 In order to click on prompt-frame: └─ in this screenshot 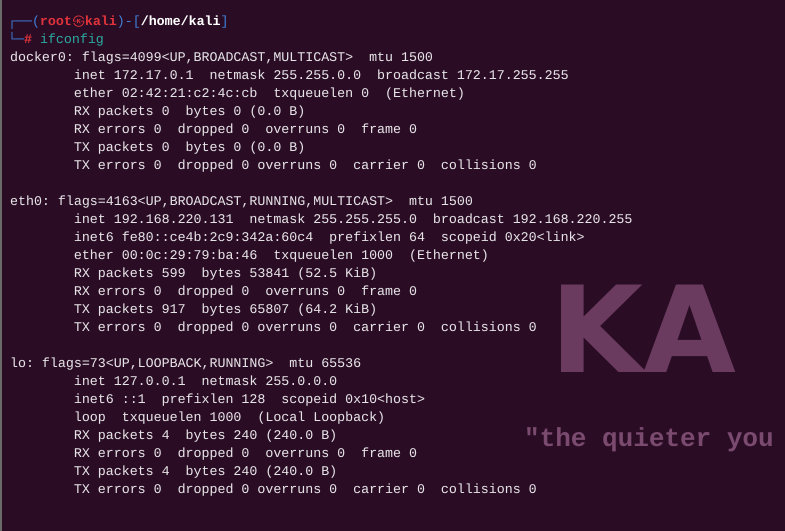, I will do `click(16, 40)`.